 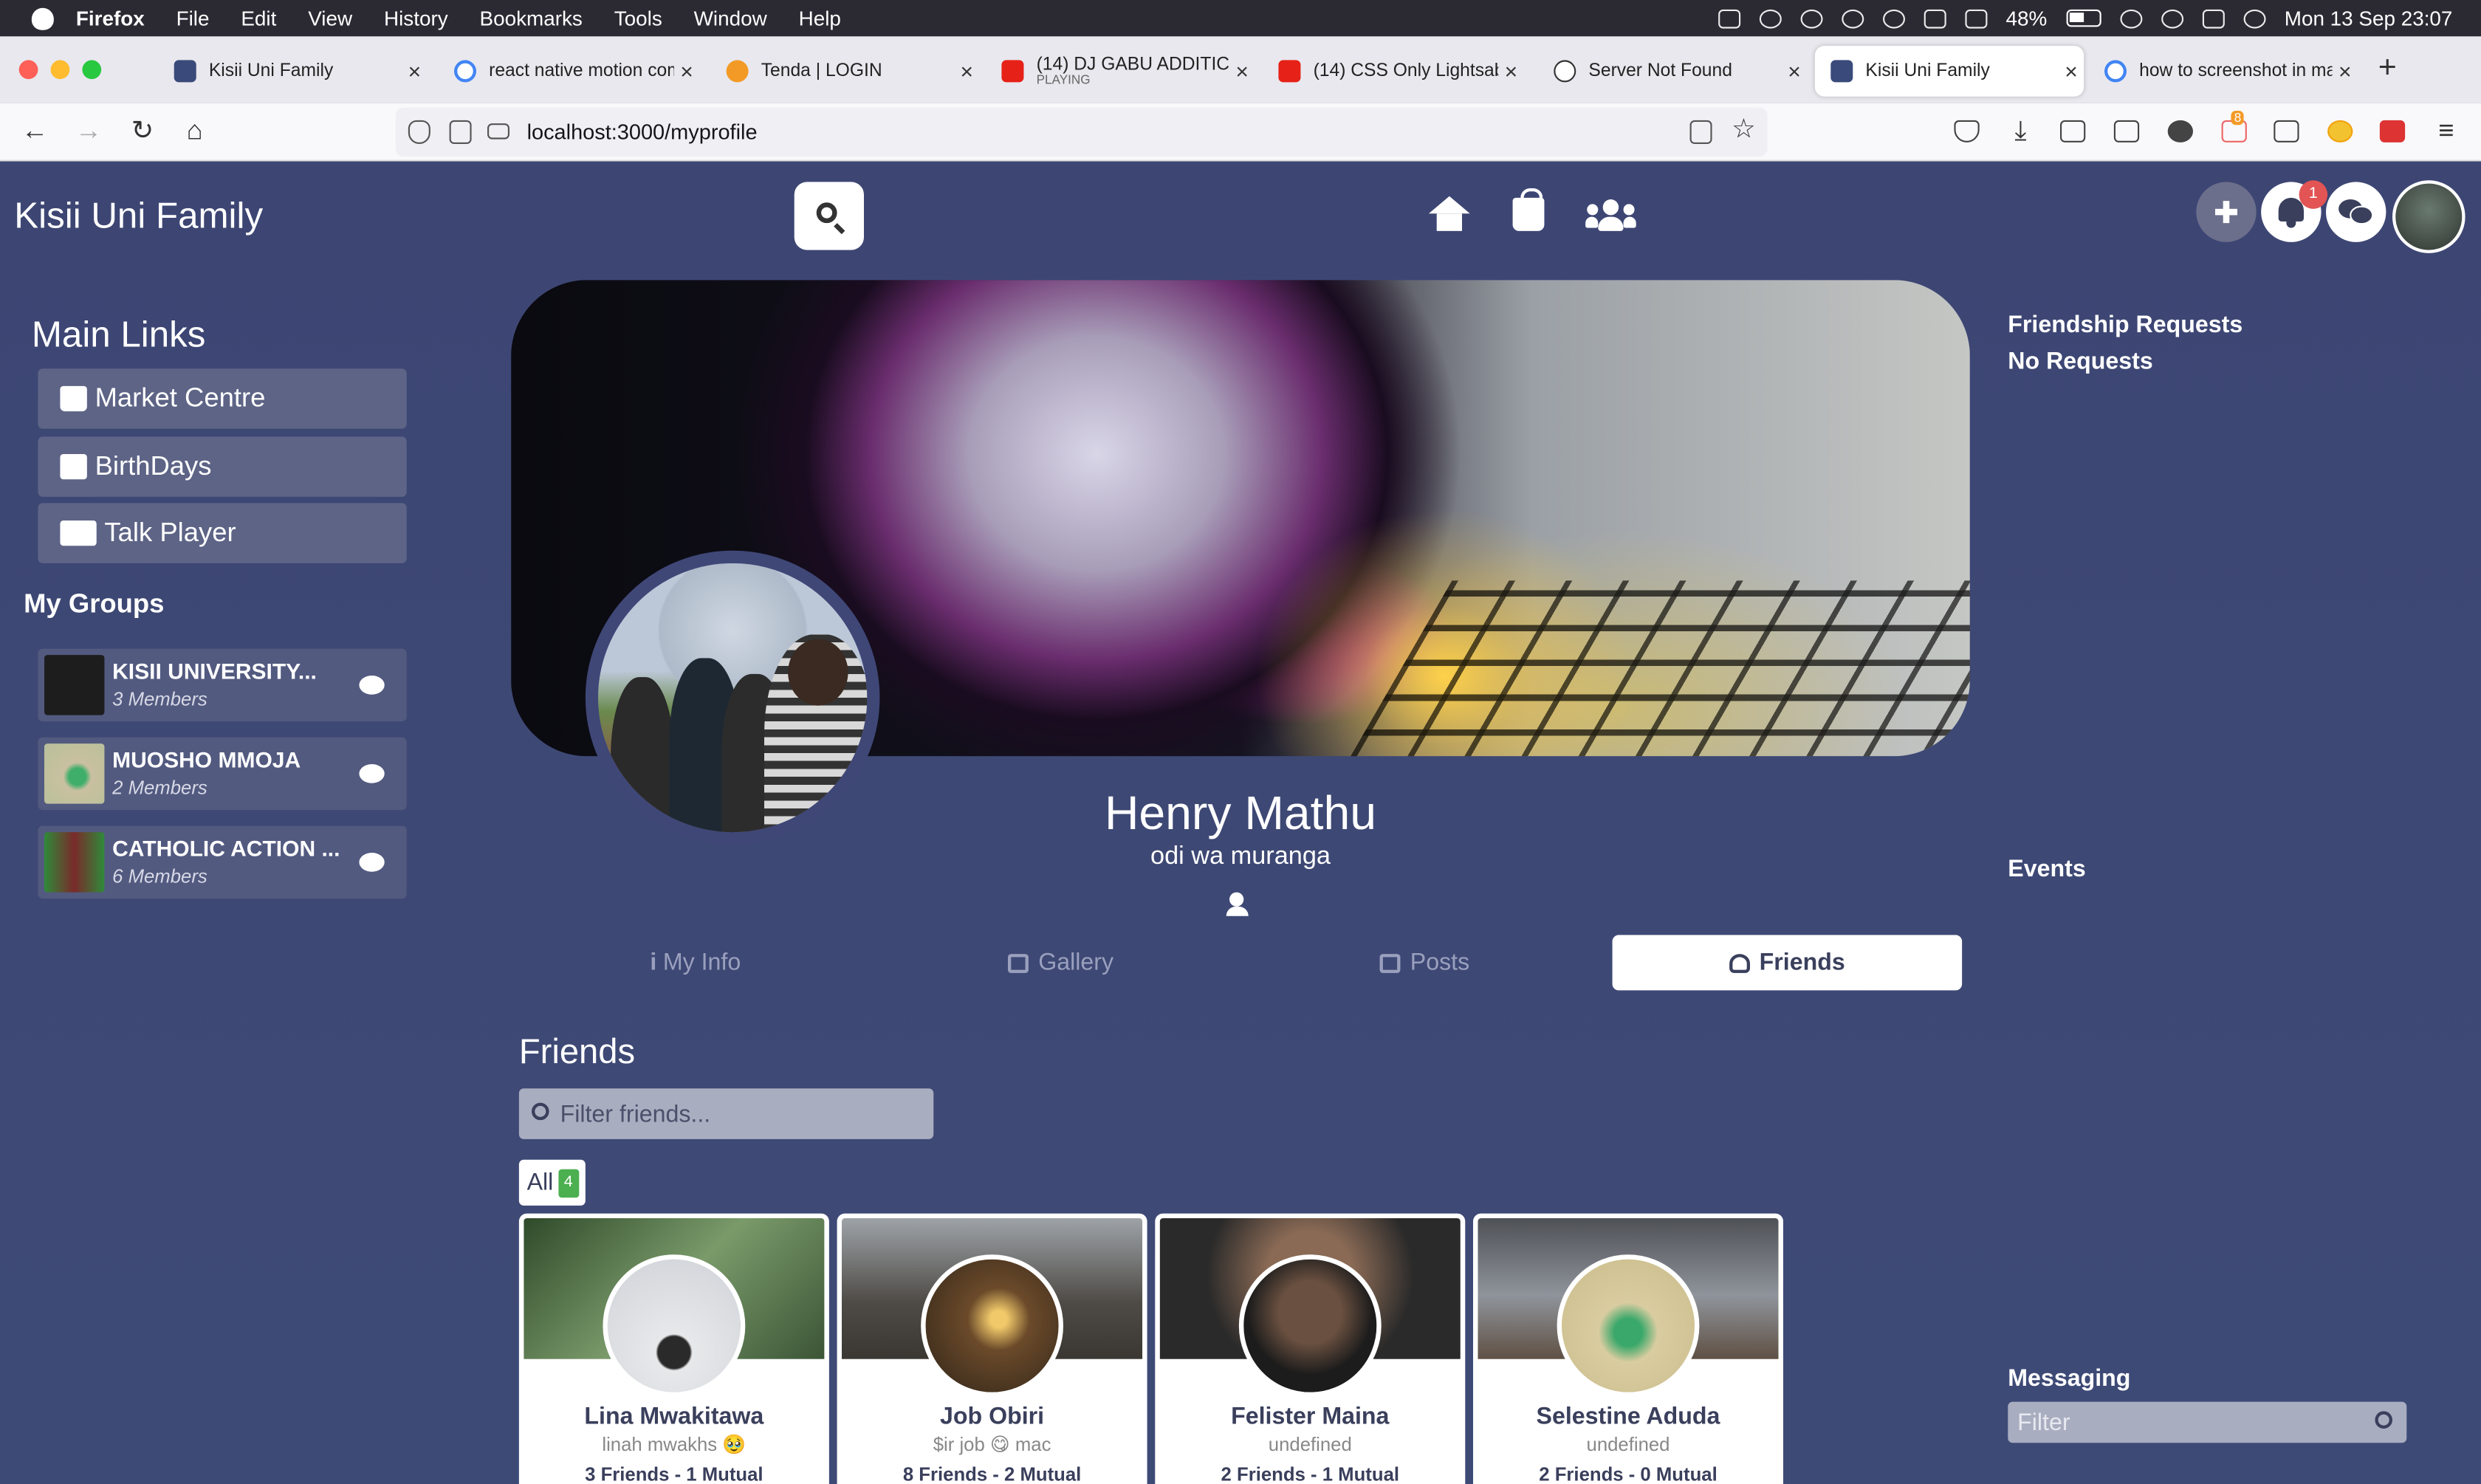 What do you see at coordinates (1811, 18) in the screenshot?
I see `play-icon` at bounding box center [1811, 18].